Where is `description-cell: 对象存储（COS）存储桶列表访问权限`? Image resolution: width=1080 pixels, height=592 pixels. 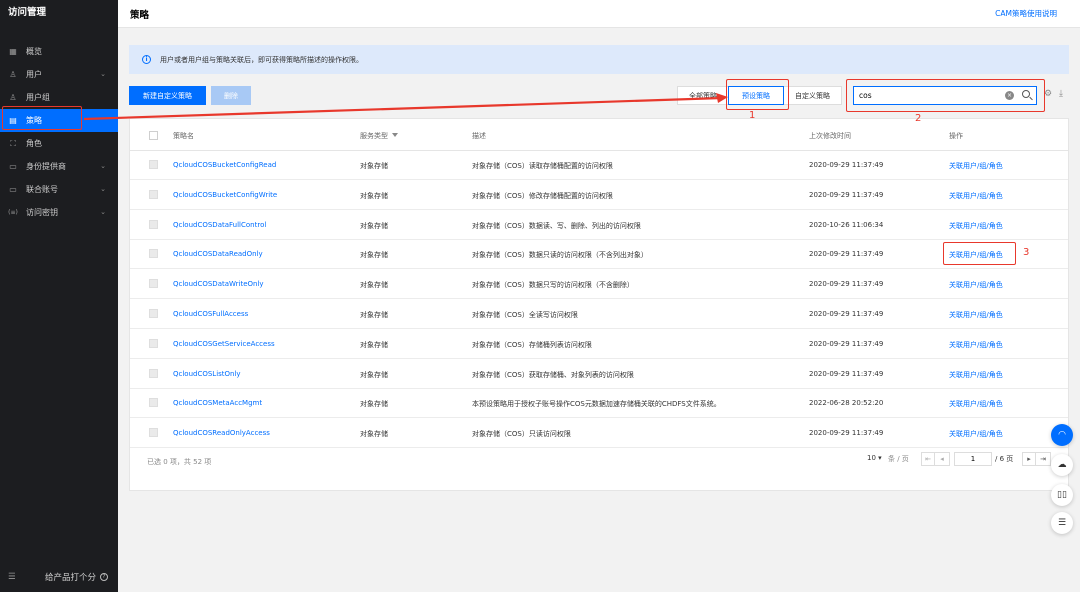 description-cell: 对象存储（COS）存储桶列表访问权限 is located at coordinates (532, 344).